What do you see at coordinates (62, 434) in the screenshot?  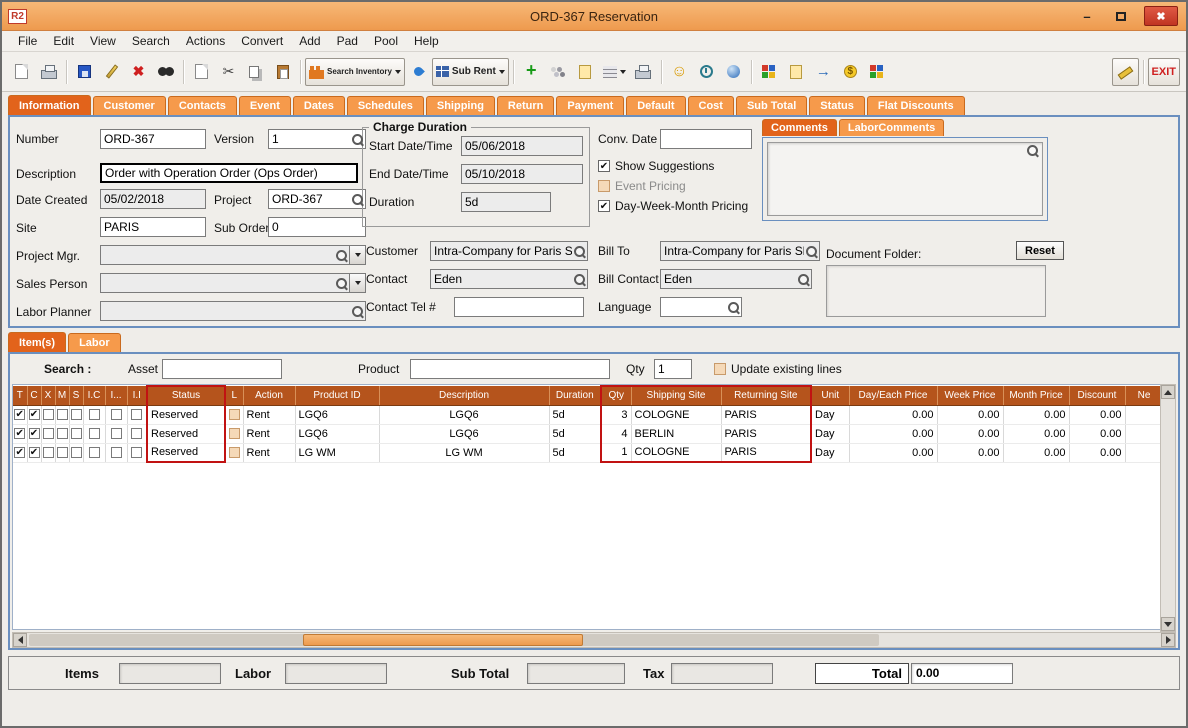 I see `cell-m` at bounding box center [62, 434].